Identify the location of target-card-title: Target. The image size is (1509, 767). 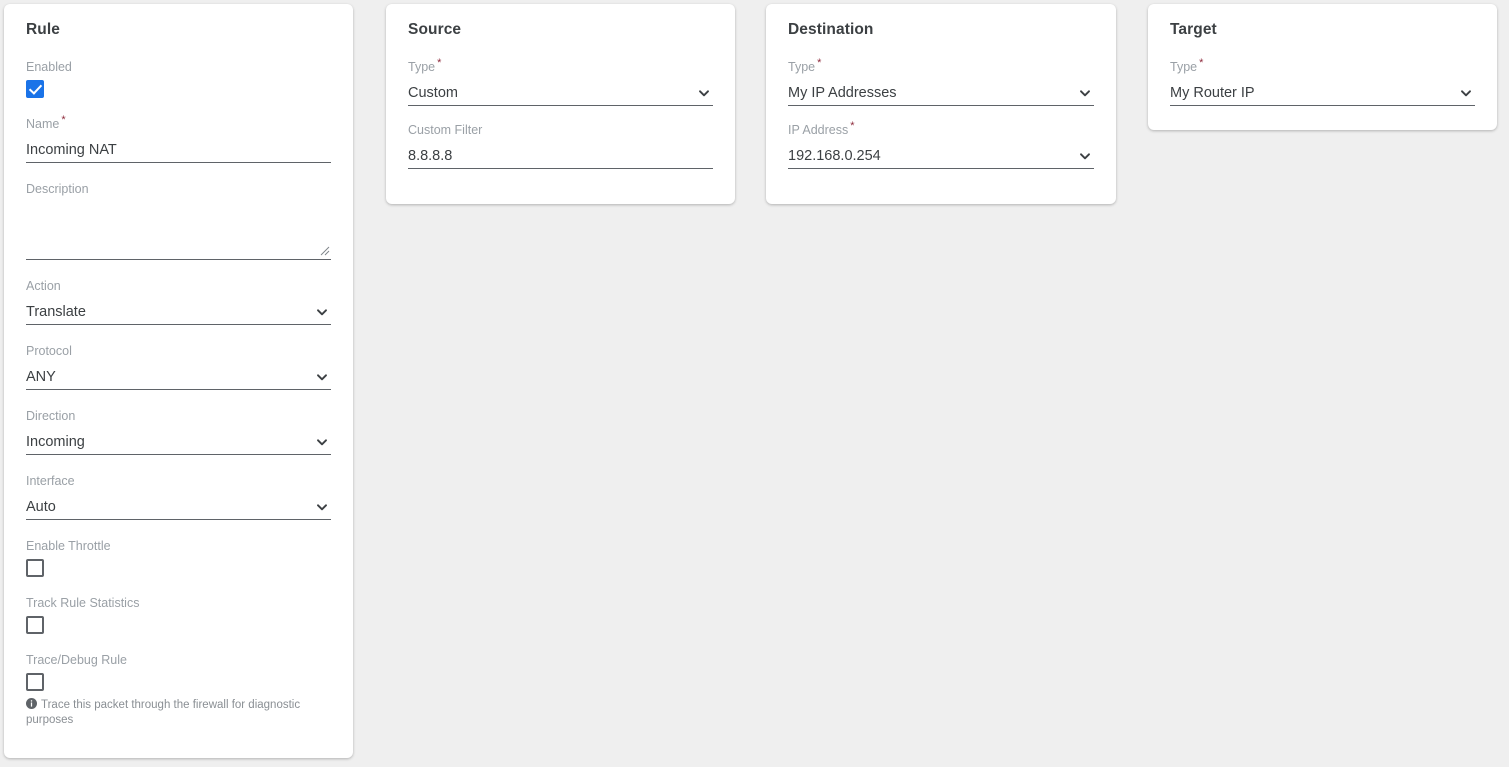
(1193, 29).